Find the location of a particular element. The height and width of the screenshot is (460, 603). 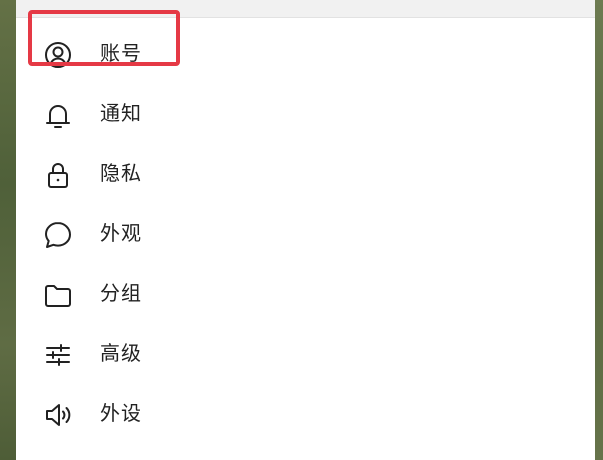

chat-bubble-icon is located at coordinates (58, 235).